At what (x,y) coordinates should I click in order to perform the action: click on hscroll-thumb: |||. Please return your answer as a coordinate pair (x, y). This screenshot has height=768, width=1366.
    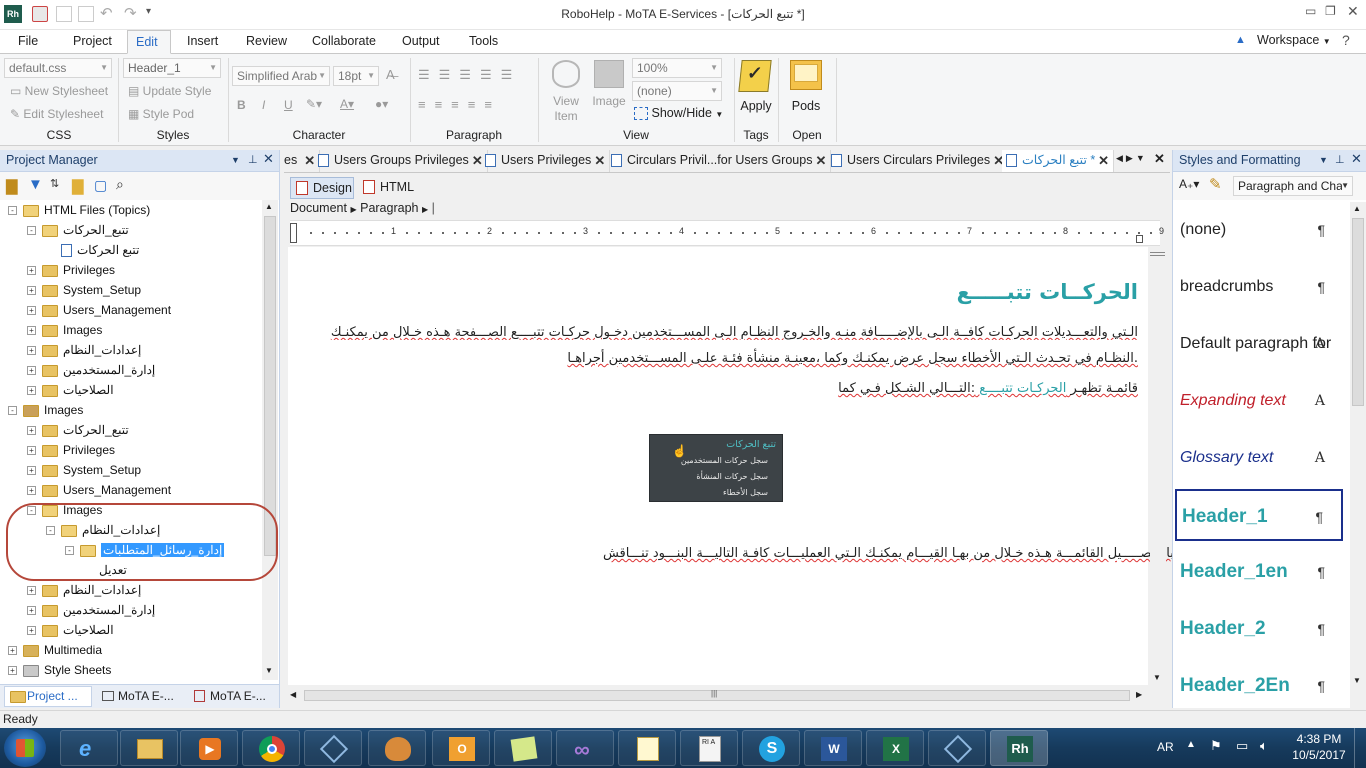
    Looking at the image, I should click on (717, 695).